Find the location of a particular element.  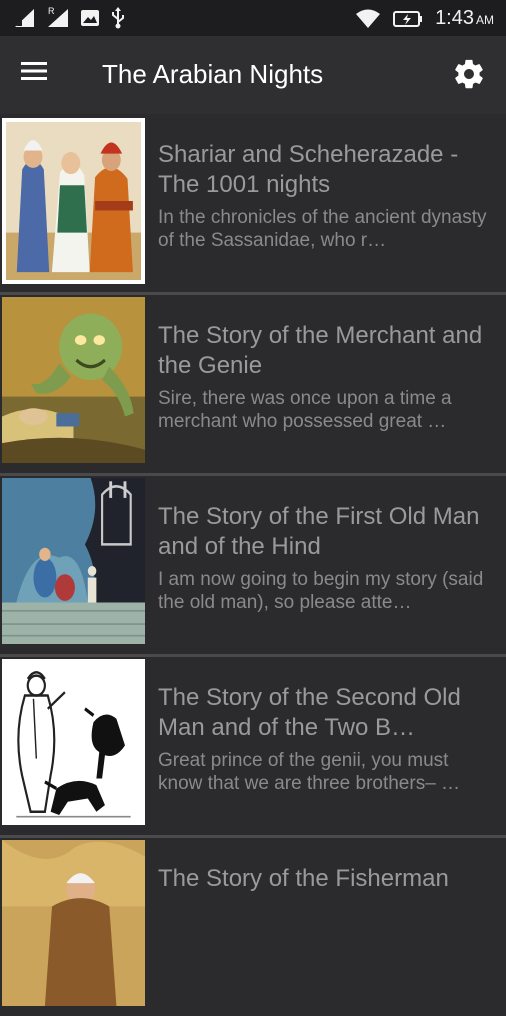

gear-icon is located at coordinates (469, 74).